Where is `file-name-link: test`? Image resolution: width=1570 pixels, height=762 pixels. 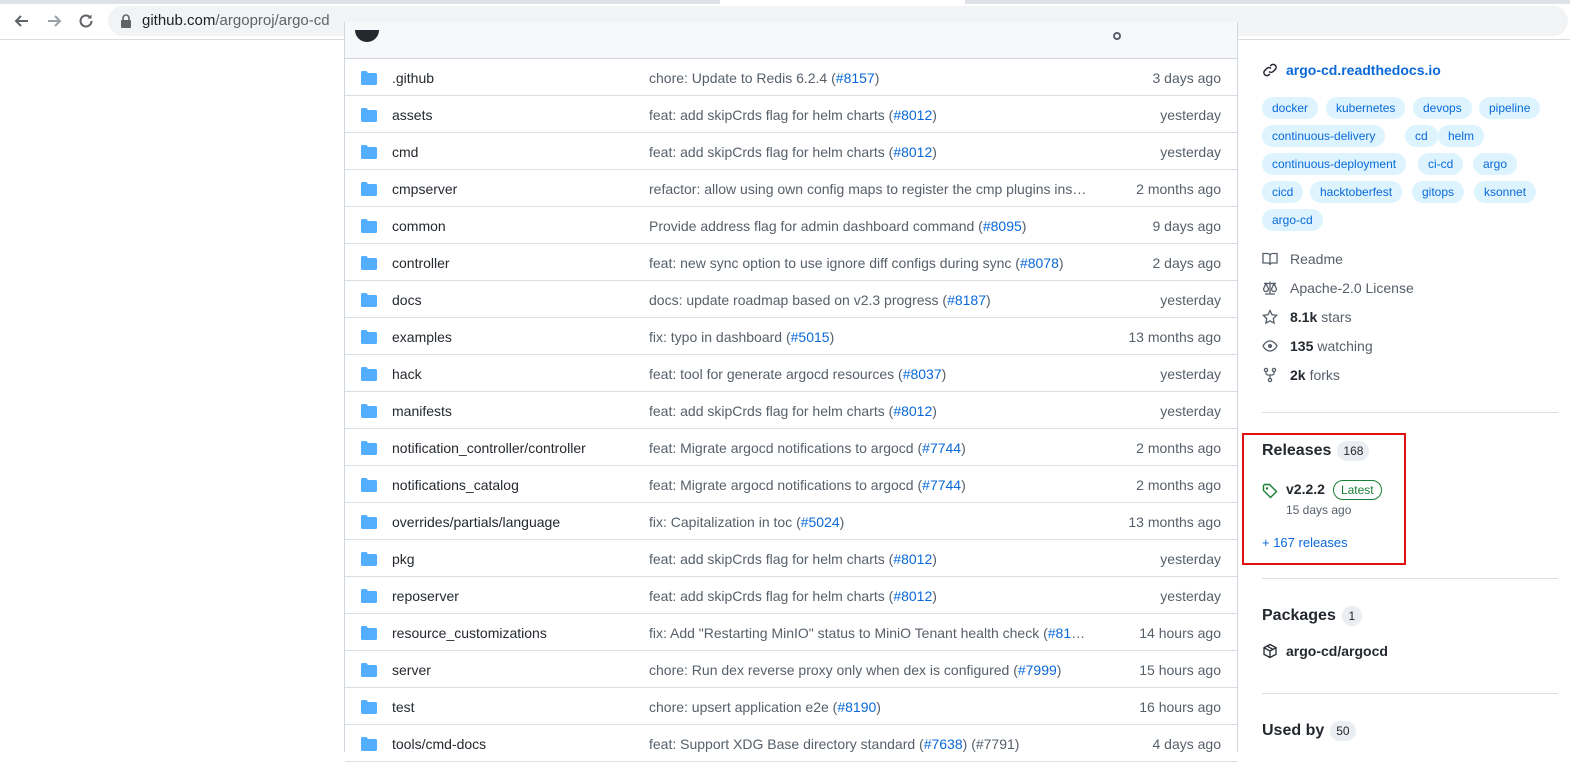 file-name-link: test is located at coordinates (403, 707).